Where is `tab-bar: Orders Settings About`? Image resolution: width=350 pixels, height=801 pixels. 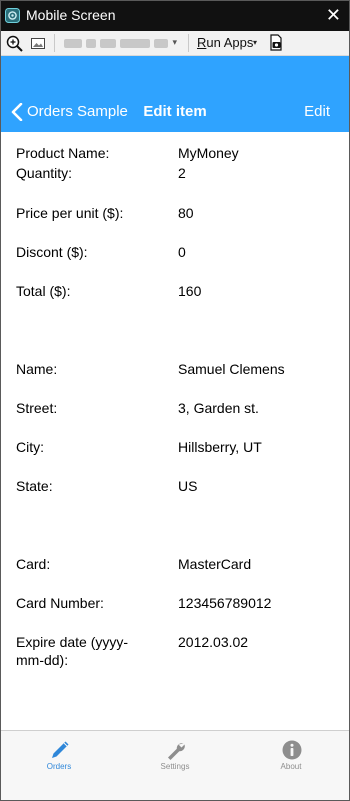 tab-bar: Orders Settings About is located at coordinates (175, 765).